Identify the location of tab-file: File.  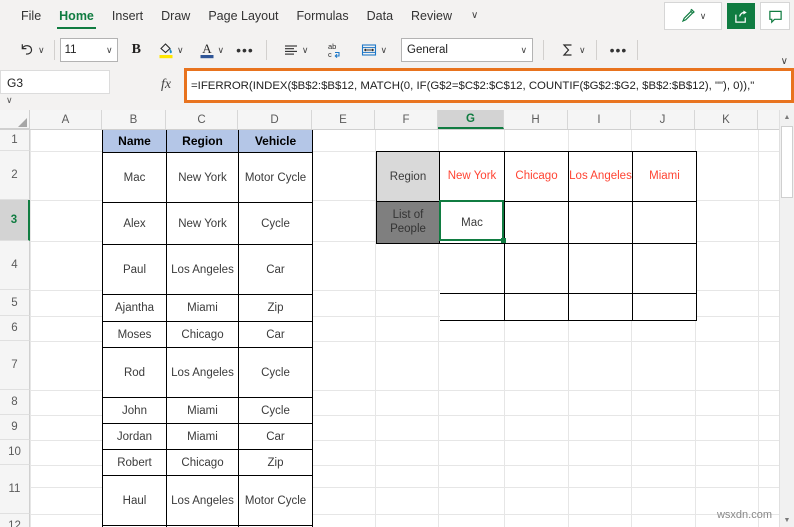
(31, 16).